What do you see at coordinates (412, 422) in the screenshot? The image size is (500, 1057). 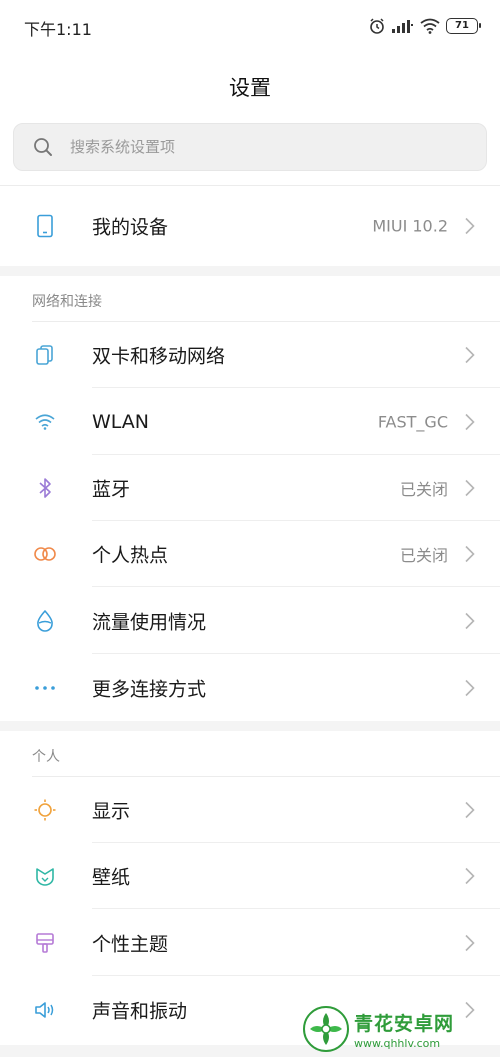 I see `row-value: FAST_GC` at bounding box center [412, 422].